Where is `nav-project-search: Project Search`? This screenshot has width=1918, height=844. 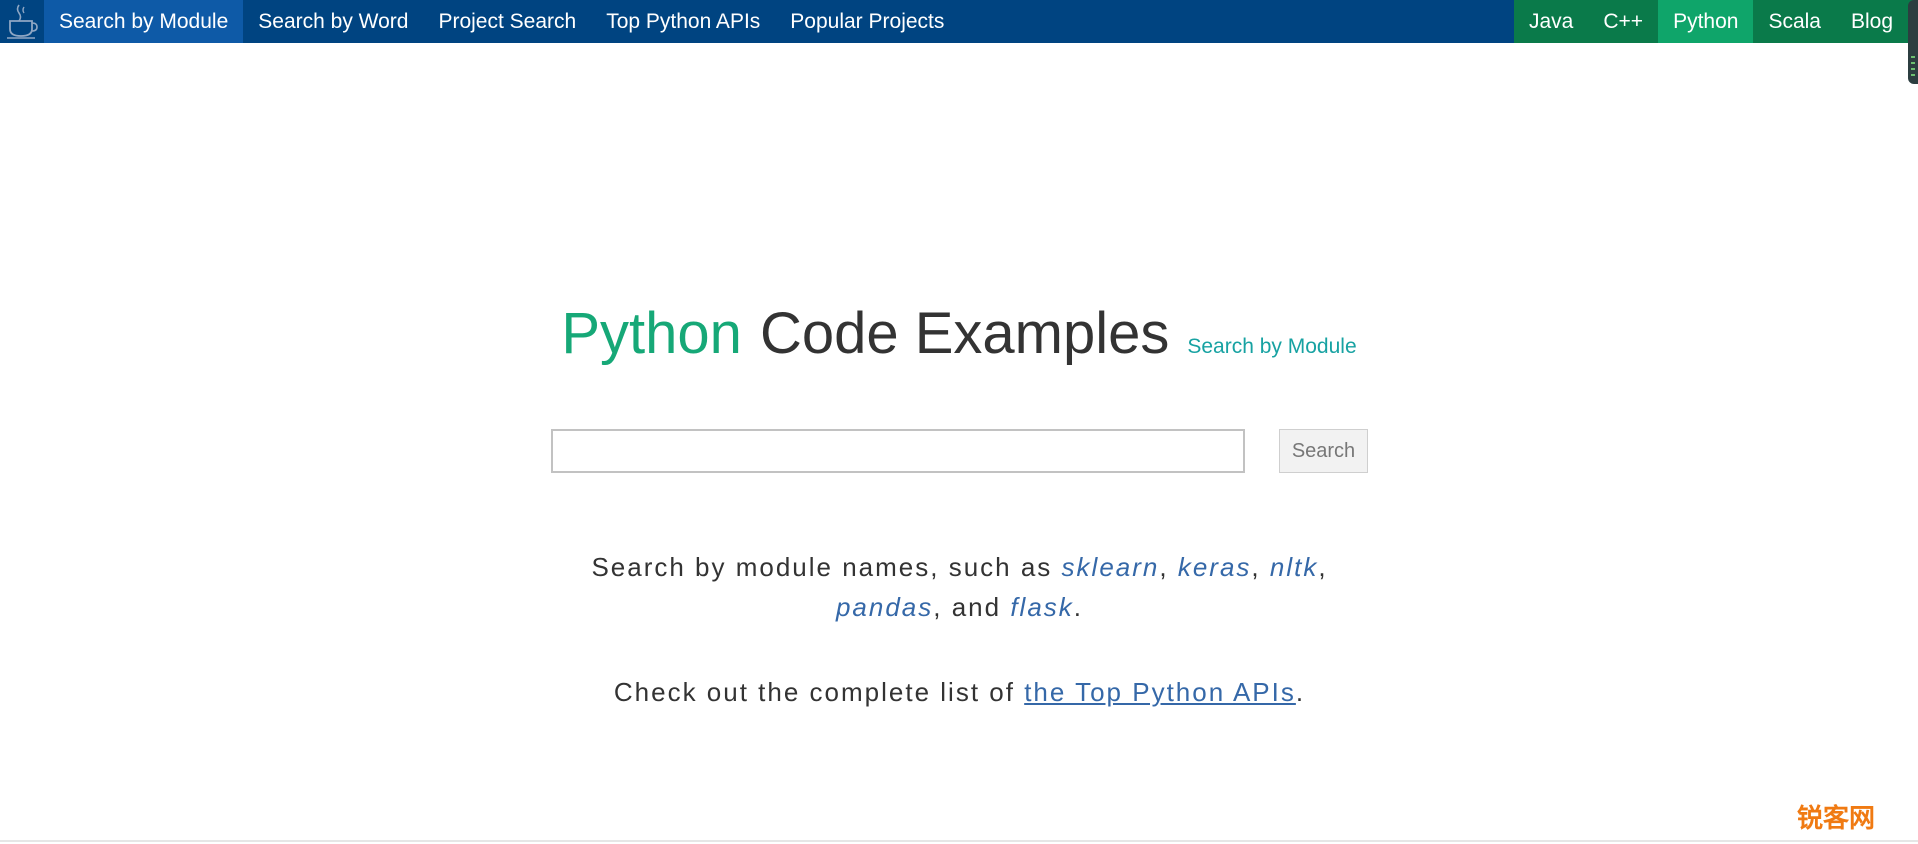 nav-project-search: Project Search is located at coordinates (507, 21).